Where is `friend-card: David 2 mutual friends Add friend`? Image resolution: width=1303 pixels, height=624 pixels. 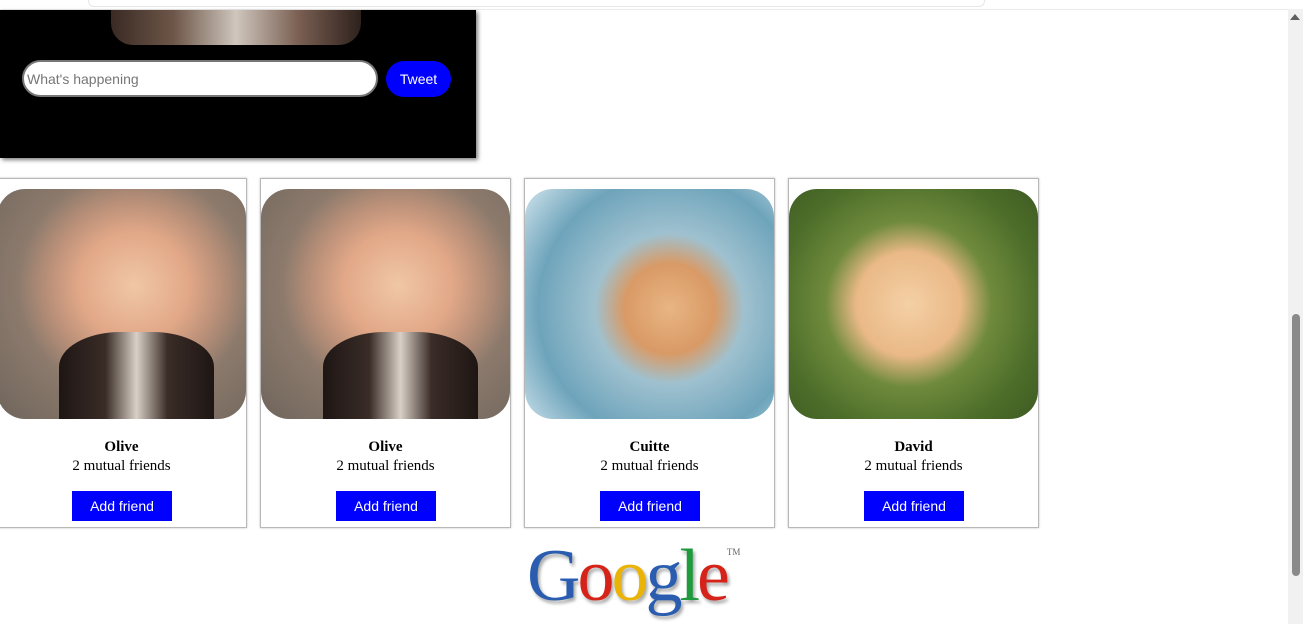
friend-card: David 2 mutual friends Add friend is located at coordinates (913, 353).